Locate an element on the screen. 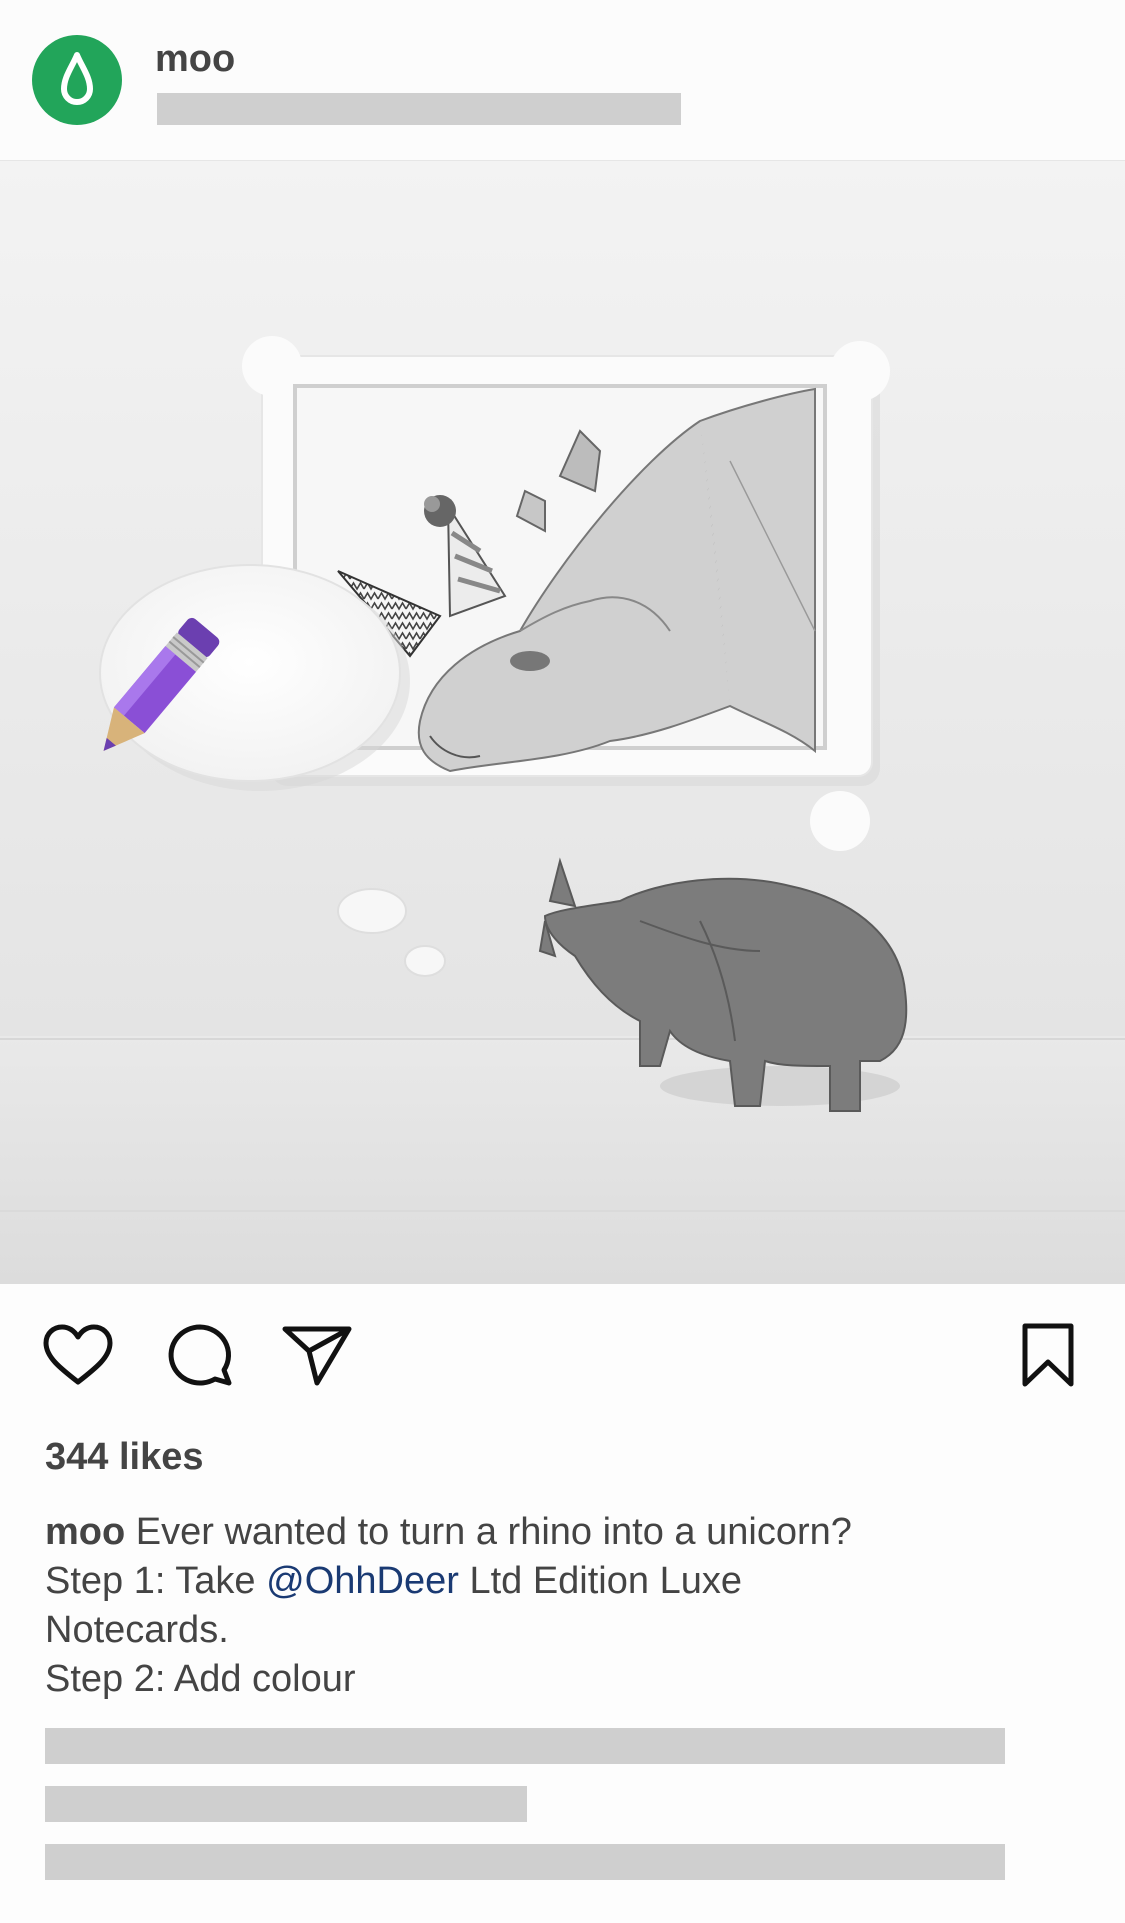 This screenshot has height=1923, width=1125. post-header: moo is located at coordinates (562, 80).